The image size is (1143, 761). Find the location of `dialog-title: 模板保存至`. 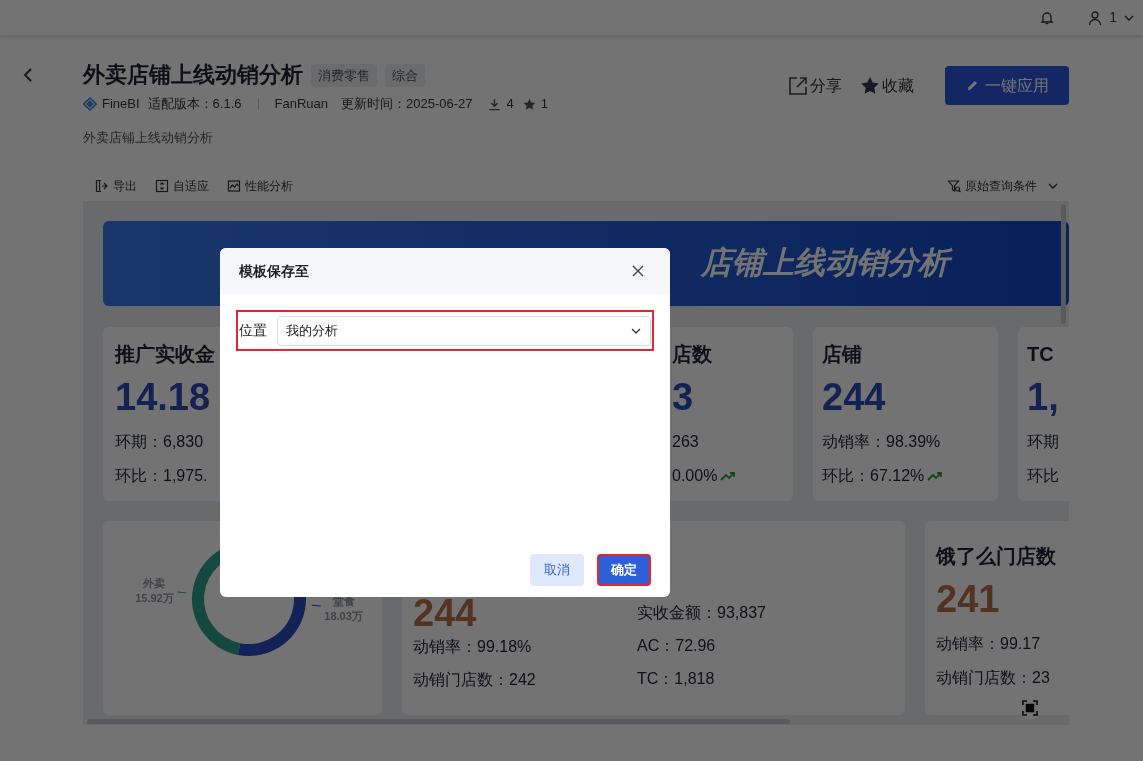

dialog-title: 模板保存至 is located at coordinates (274, 271).